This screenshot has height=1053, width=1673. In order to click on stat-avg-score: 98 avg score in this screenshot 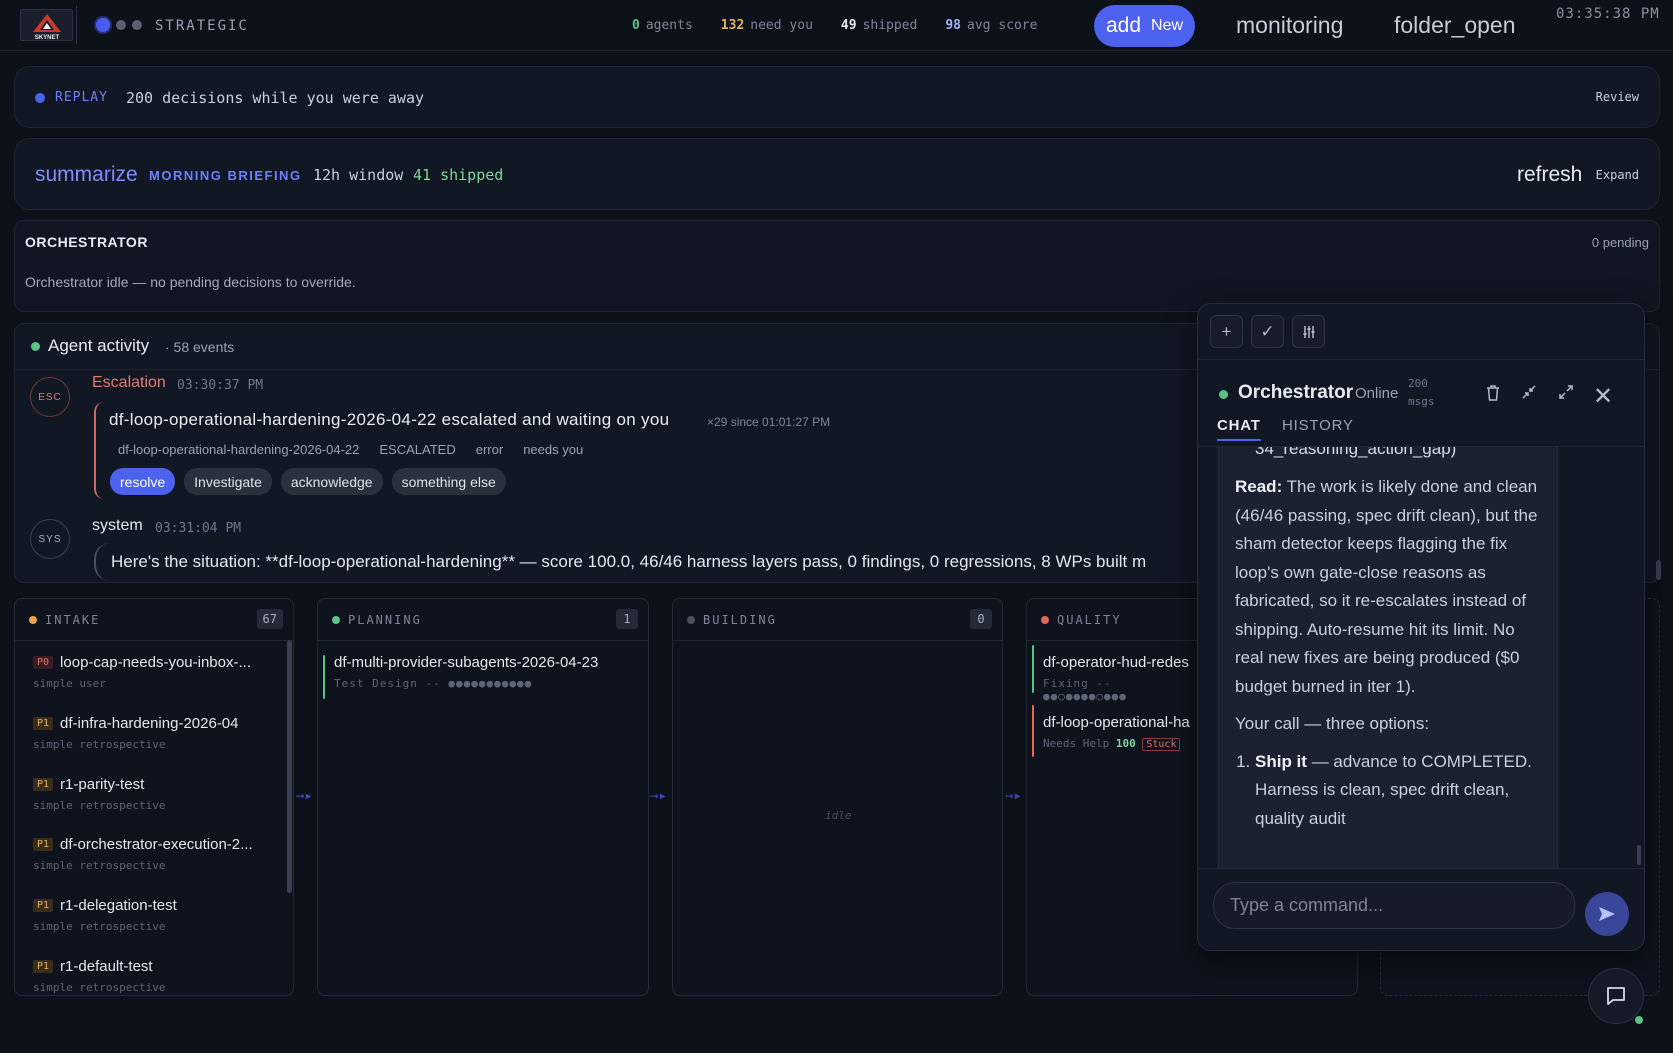, I will do `click(991, 25)`.